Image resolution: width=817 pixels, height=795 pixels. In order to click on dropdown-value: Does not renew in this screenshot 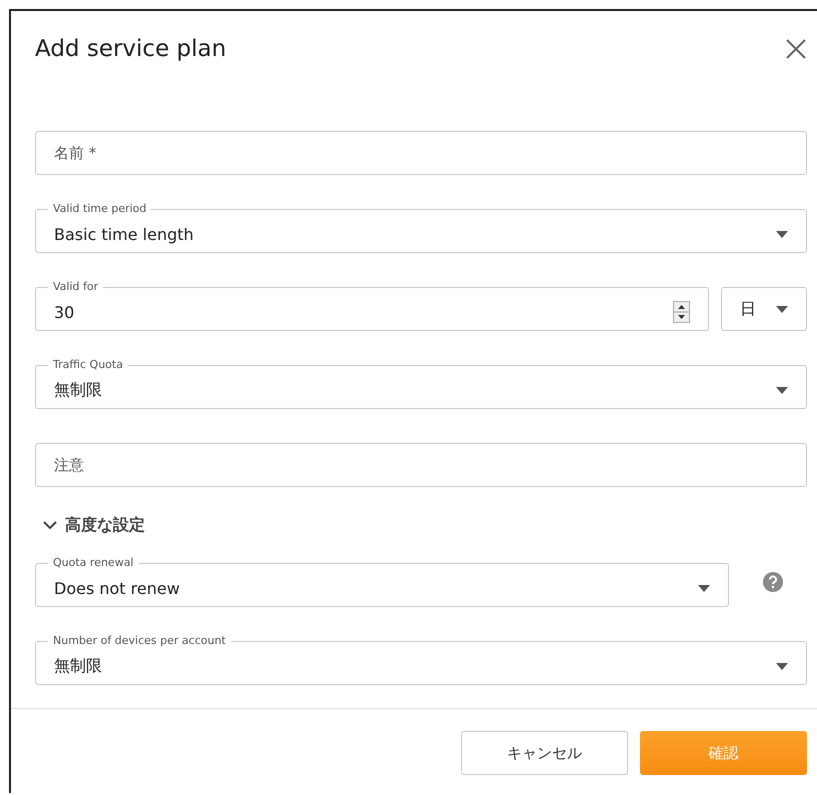, I will do `click(117, 588)`.